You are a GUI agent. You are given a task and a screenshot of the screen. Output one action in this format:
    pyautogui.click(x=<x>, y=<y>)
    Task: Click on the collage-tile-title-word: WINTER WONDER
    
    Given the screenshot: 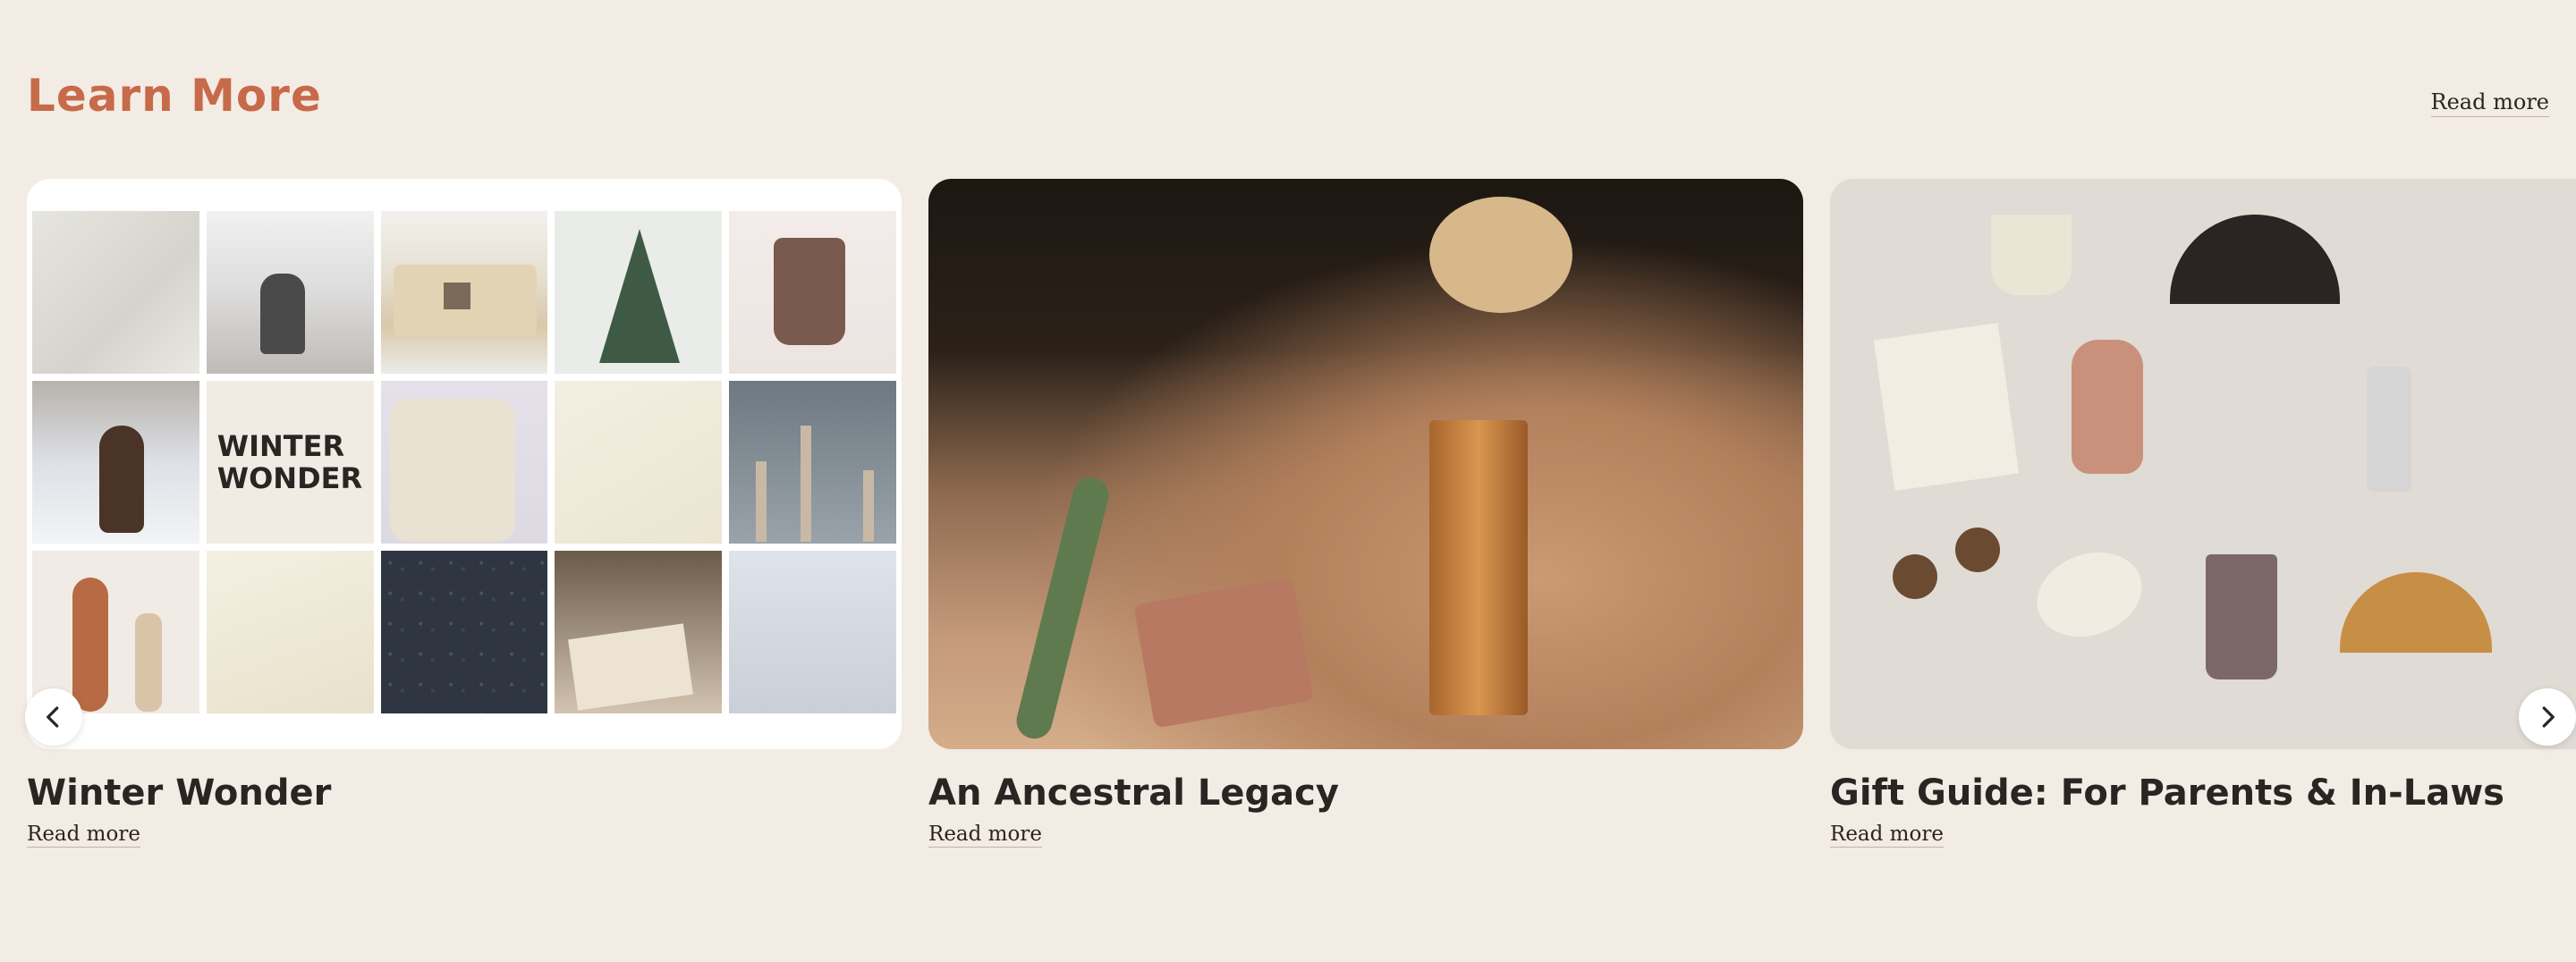 What is the action you would take?
    pyautogui.click(x=290, y=462)
    